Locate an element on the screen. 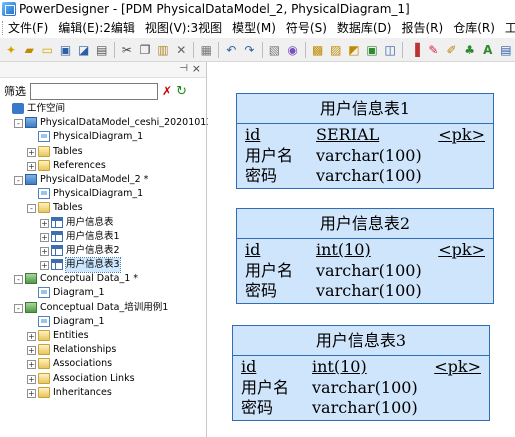  pin-icon: ⊣ is located at coordinates (183, 68).